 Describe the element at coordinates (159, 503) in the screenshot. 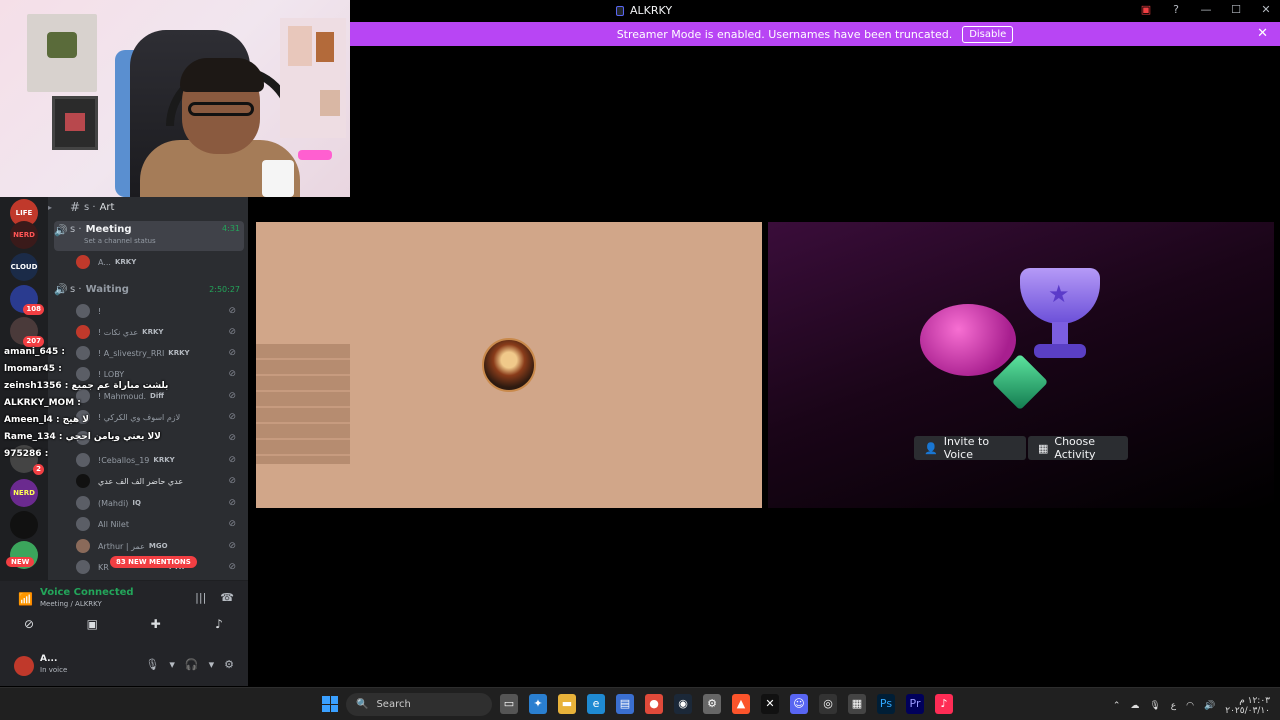

I see `voice-member: (Mahdi) IQ ⊘` at that location.